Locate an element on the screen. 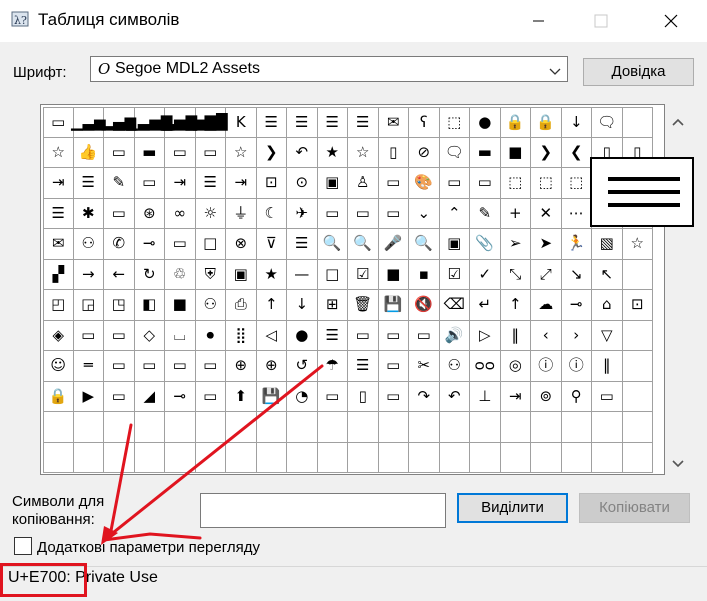  annotation-arrow-lines is located at coordinates (213, 453).